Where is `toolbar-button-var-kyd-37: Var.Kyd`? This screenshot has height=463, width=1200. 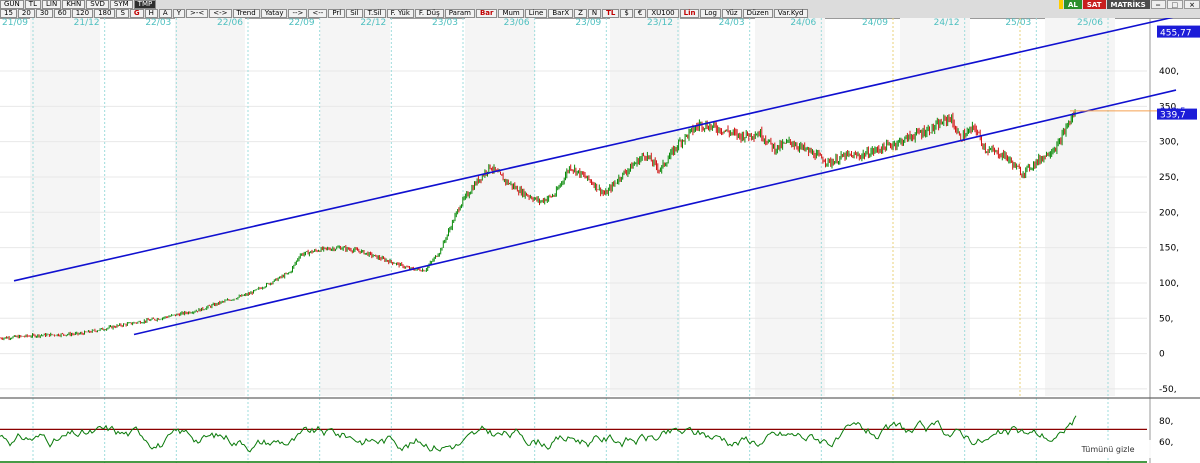
toolbar-button-var-kyd-37: Var.Kyd is located at coordinates (790, 13).